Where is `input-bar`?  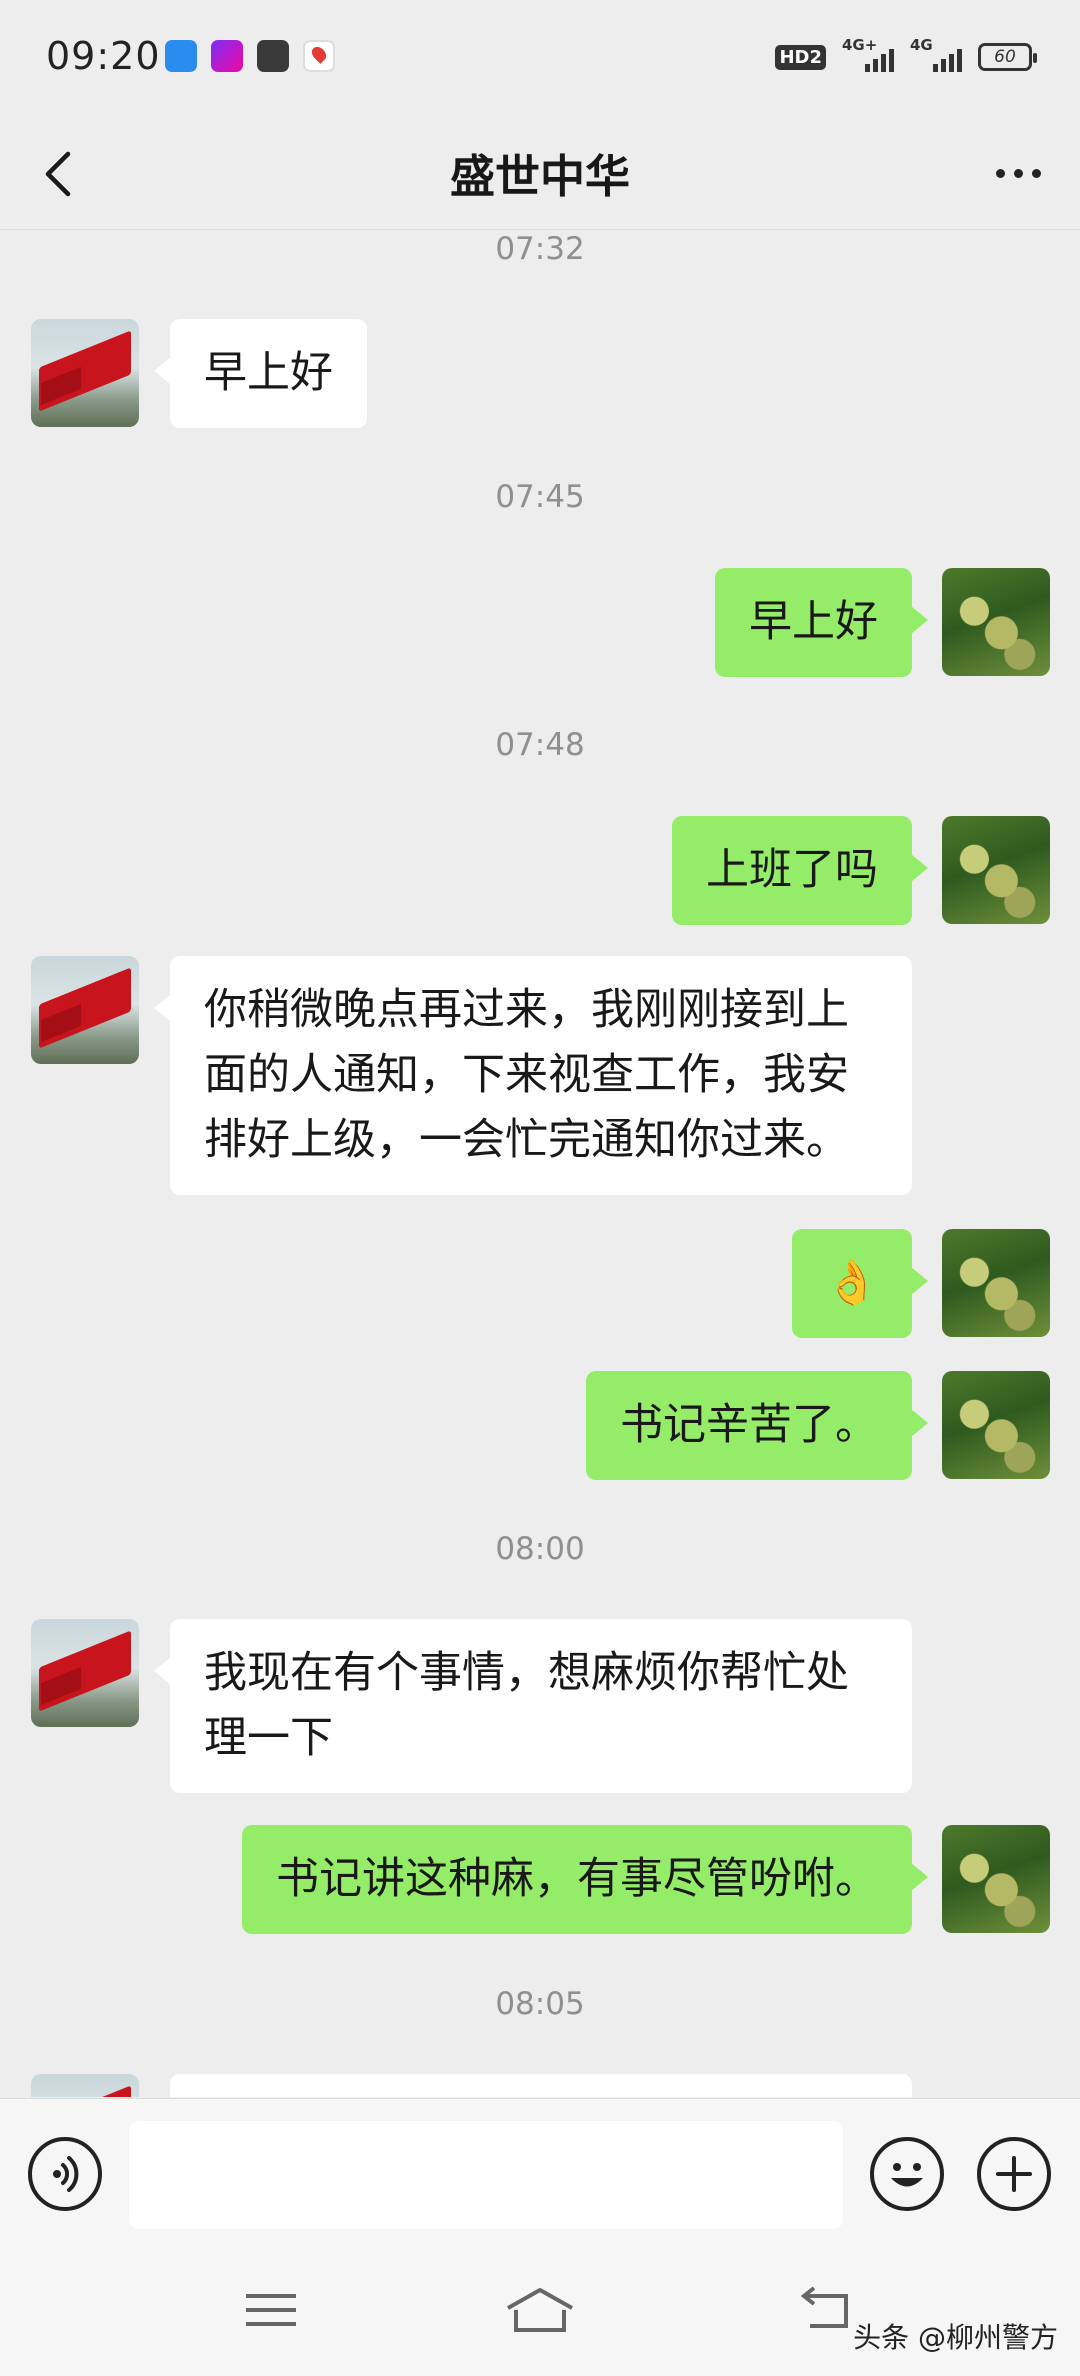
input-bar is located at coordinates (540, 2174).